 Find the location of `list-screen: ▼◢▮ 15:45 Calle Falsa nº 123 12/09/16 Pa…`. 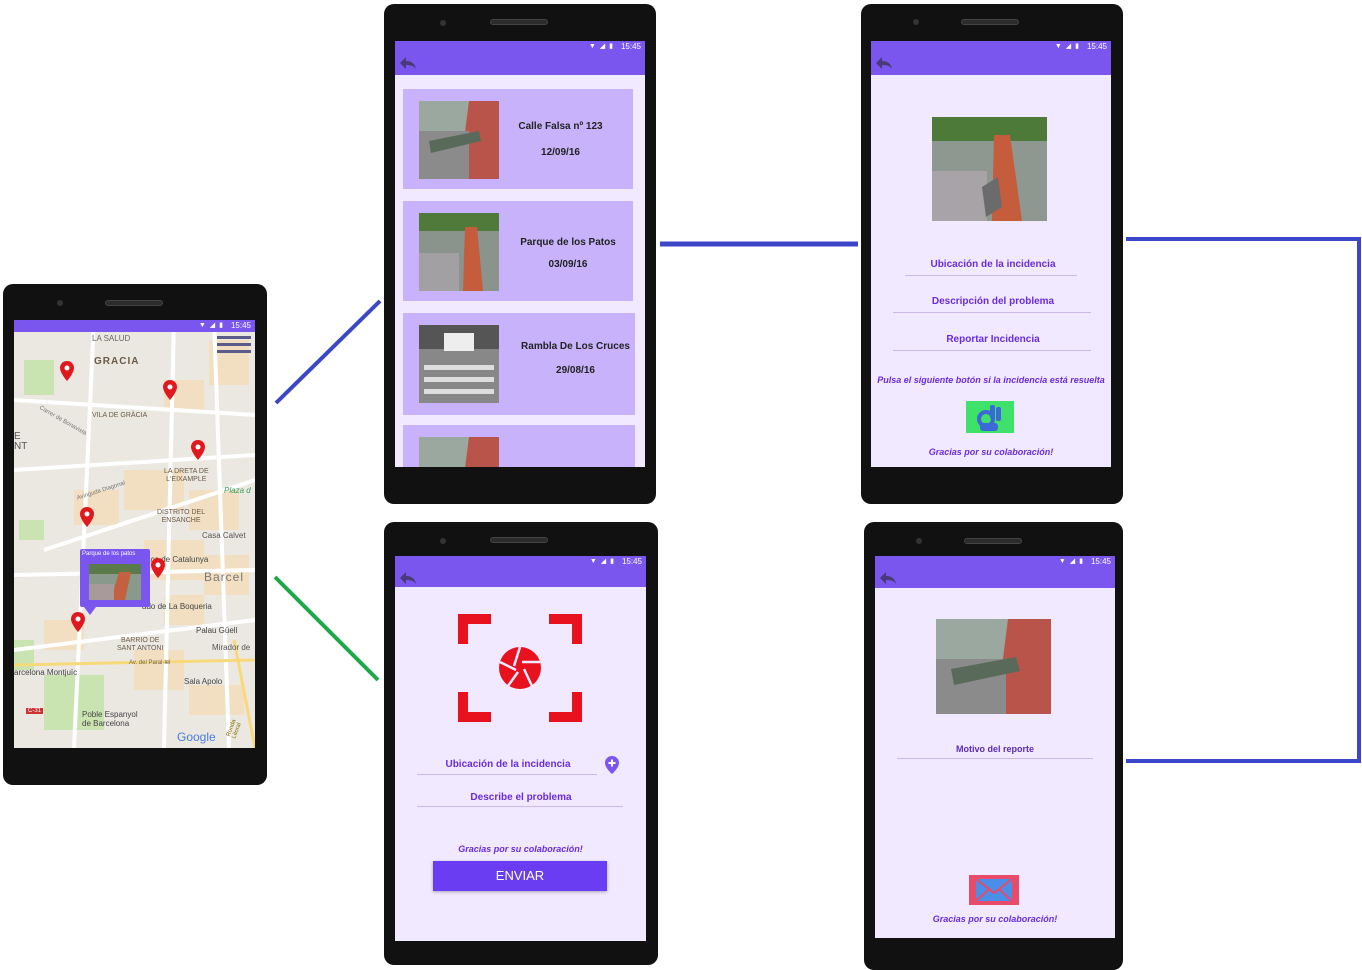

list-screen: ▼◢▮ 15:45 Calle Falsa nº 123 12/09/16 Pa… is located at coordinates (520, 254).